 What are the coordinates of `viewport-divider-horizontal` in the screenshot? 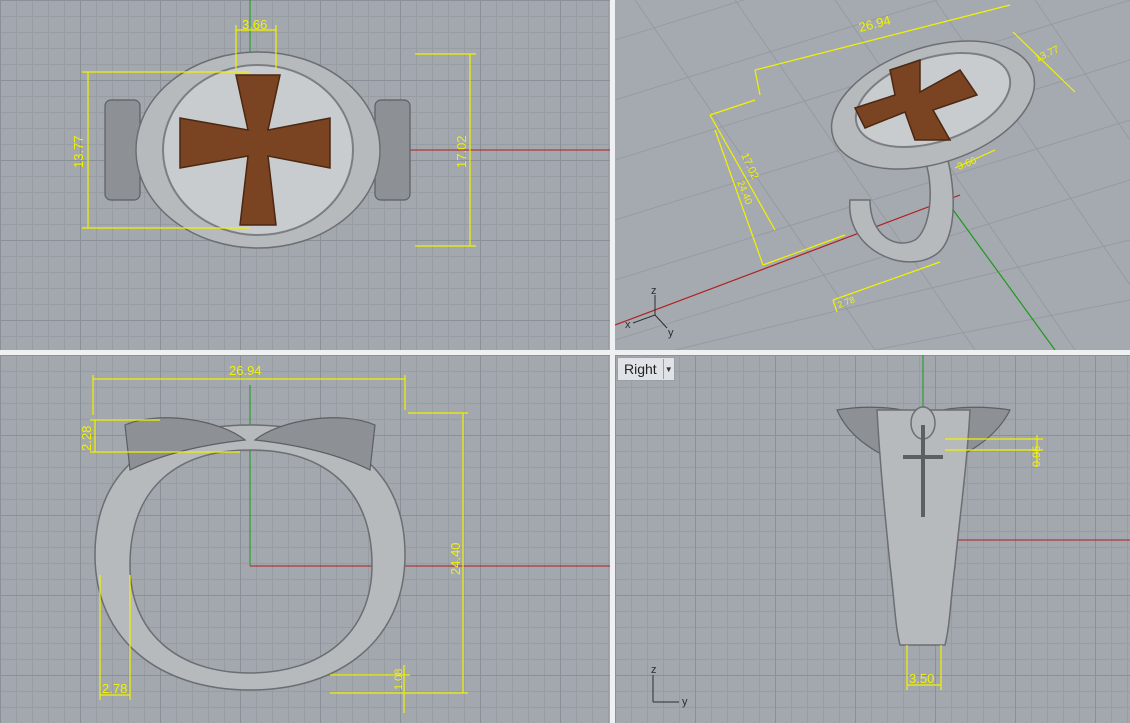 It's located at (565, 352).